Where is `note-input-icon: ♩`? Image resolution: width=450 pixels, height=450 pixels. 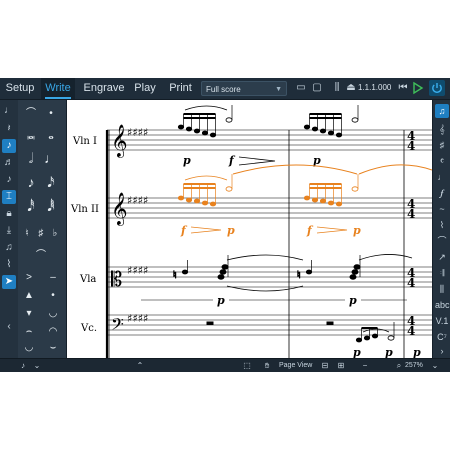
note-input-icon: ♩ is located at coordinates (9, 111).